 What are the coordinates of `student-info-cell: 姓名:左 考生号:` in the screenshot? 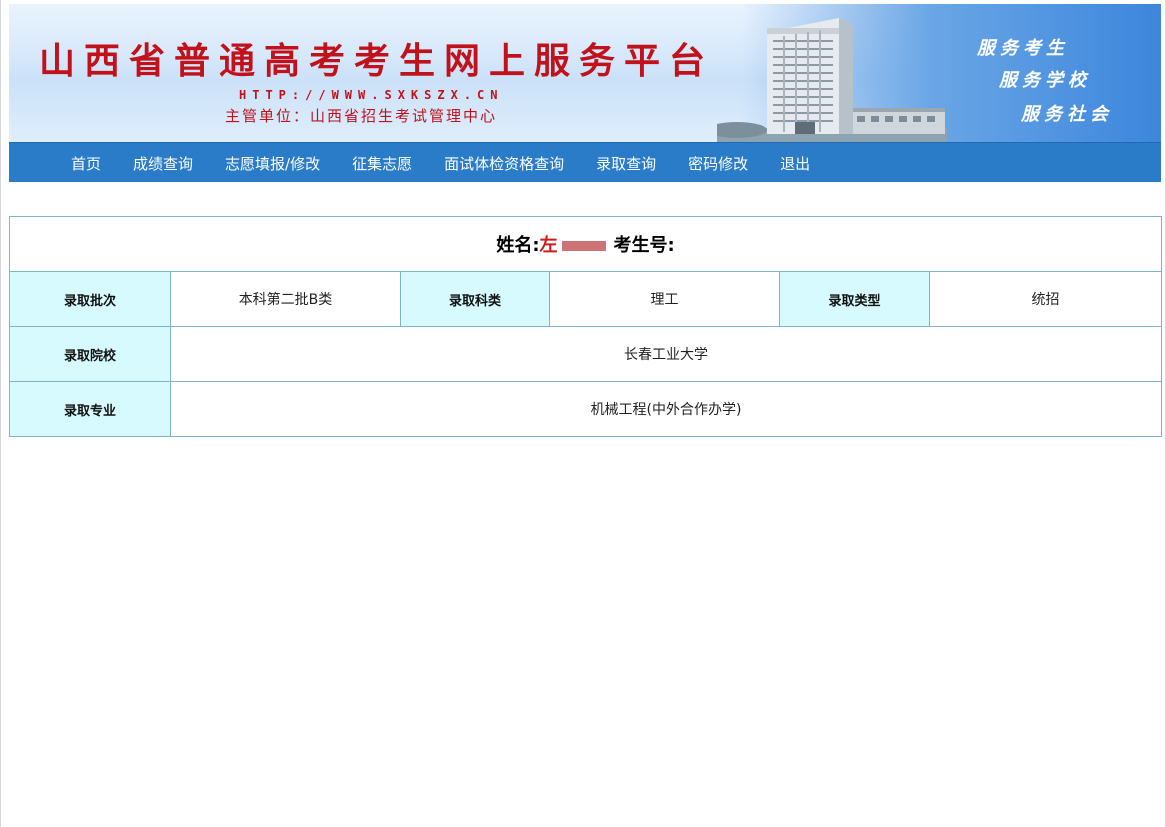 It's located at (585, 244).